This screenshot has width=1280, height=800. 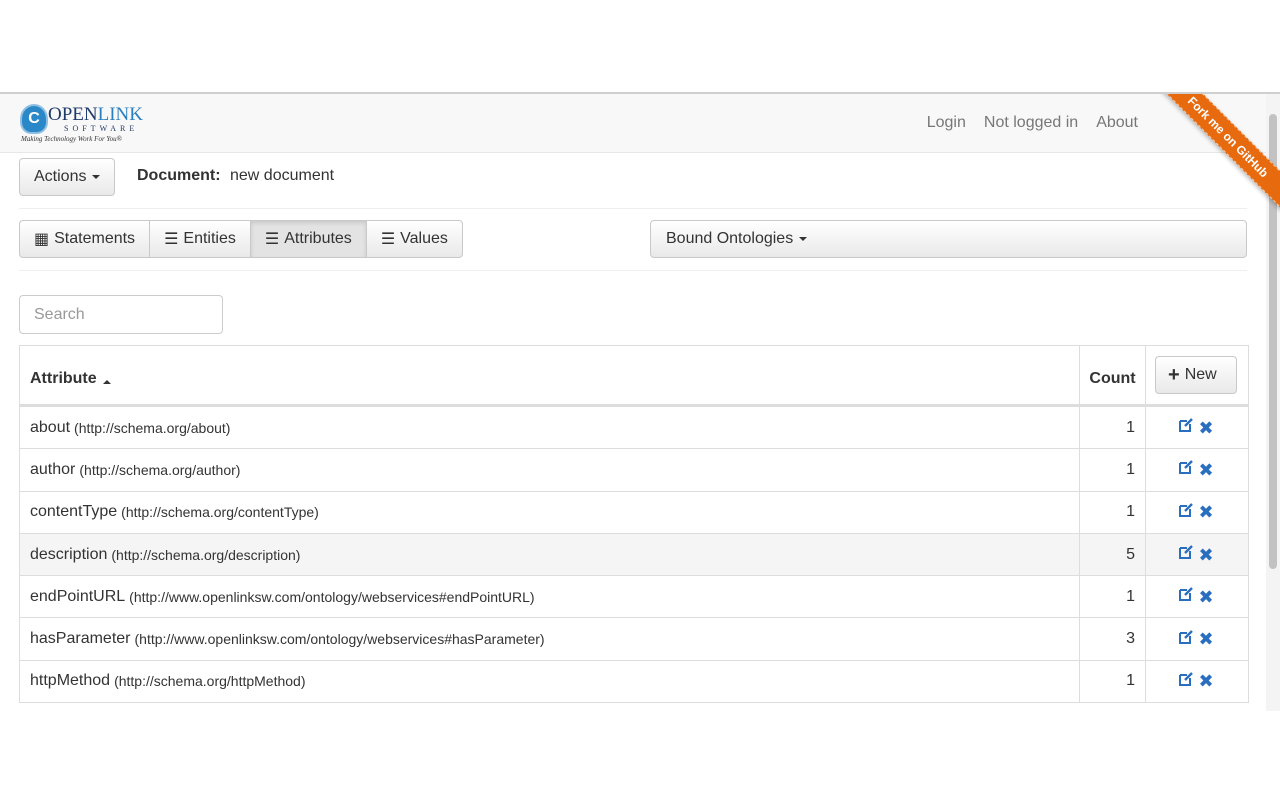 What do you see at coordinates (121, 314) in the screenshot?
I see `search-input` at bounding box center [121, 314].